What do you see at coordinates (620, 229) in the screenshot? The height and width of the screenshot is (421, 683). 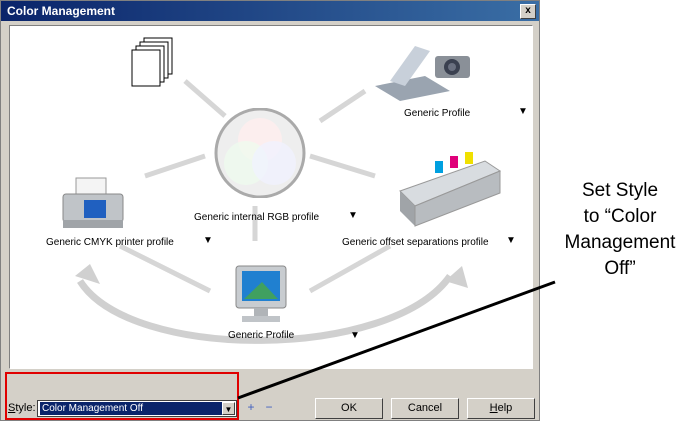 I see `annotation-text: Set Style to “Color Management Off”` at bounding box center [620, 229].